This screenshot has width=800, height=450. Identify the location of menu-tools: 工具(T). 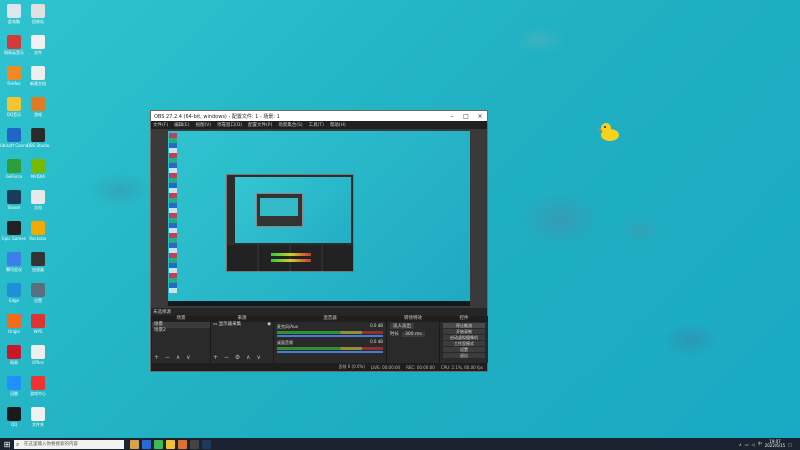
(316, 125).